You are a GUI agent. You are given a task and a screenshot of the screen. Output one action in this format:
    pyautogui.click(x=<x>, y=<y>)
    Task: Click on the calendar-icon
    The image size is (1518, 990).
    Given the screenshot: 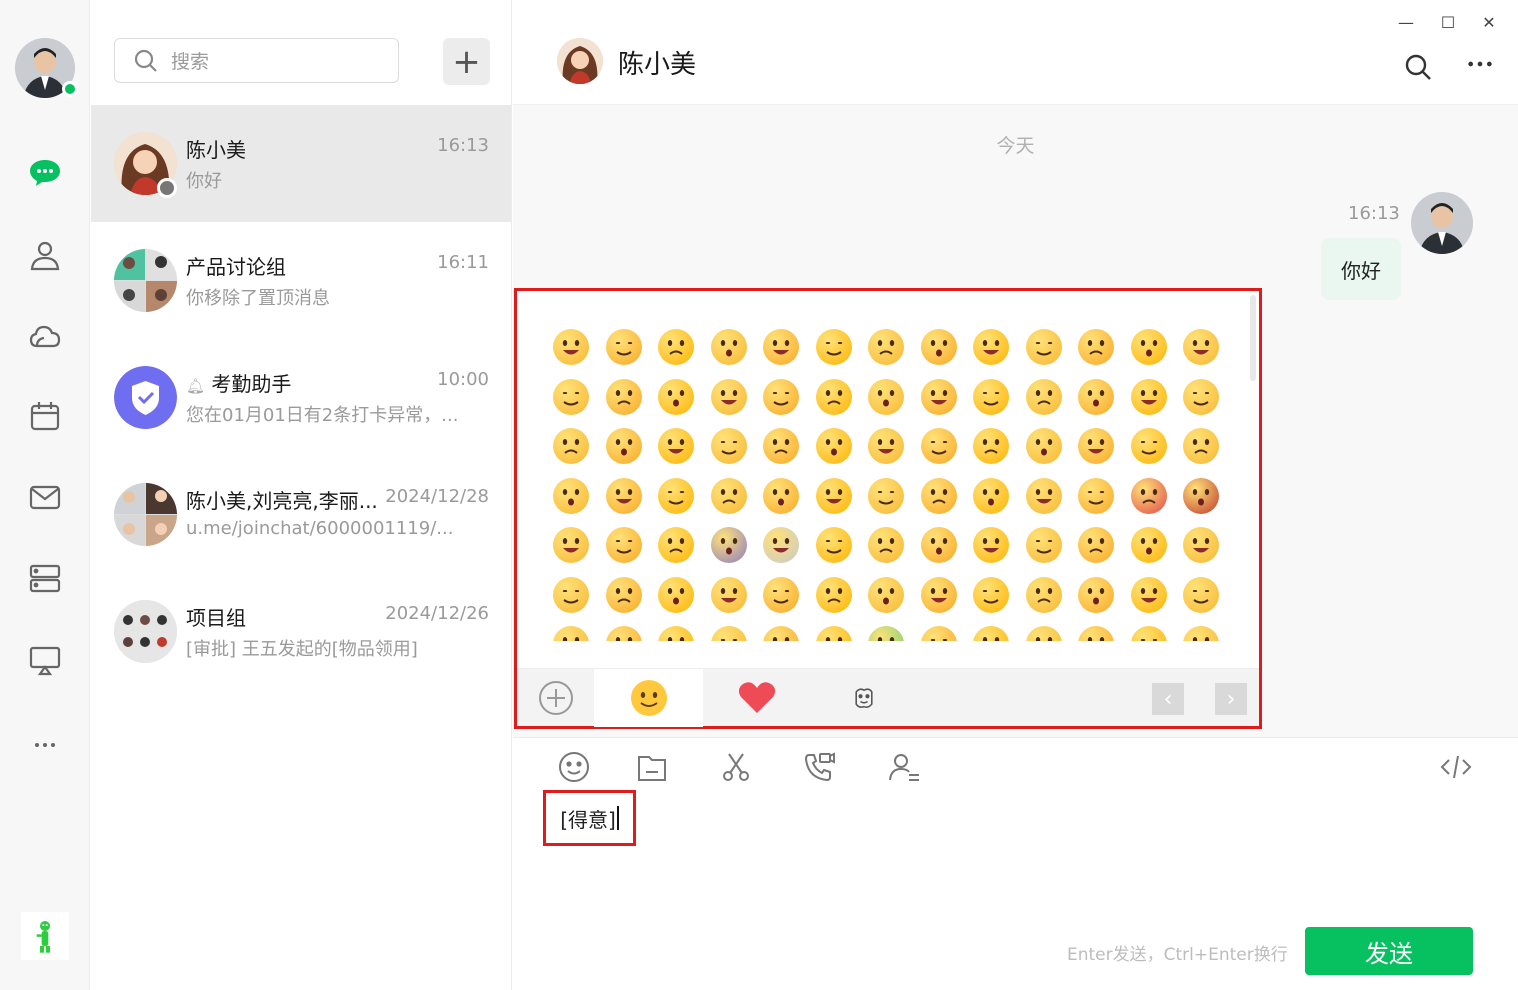 What is the action you would take?
    pyautogui.click(x=45, y=416)
    